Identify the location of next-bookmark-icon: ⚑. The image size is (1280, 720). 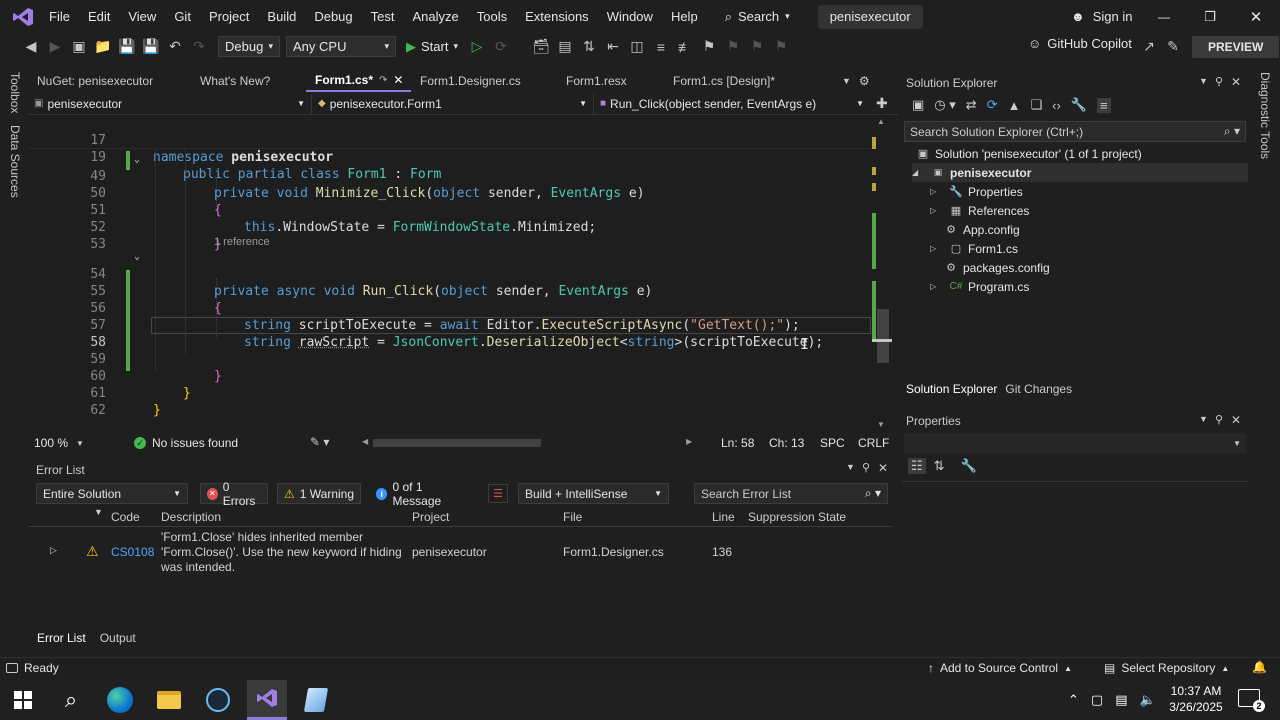
(757, 47).